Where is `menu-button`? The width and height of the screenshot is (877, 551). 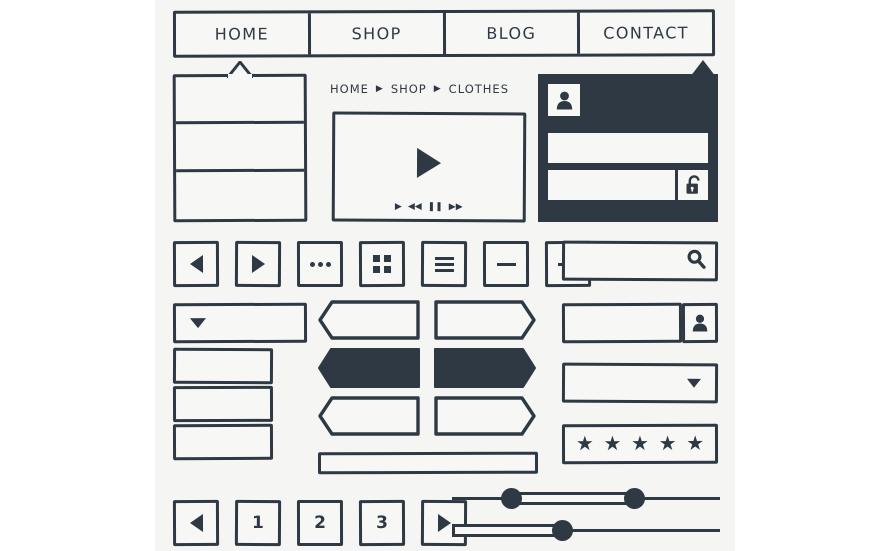 menu-button is located at coordinates (444, 264).